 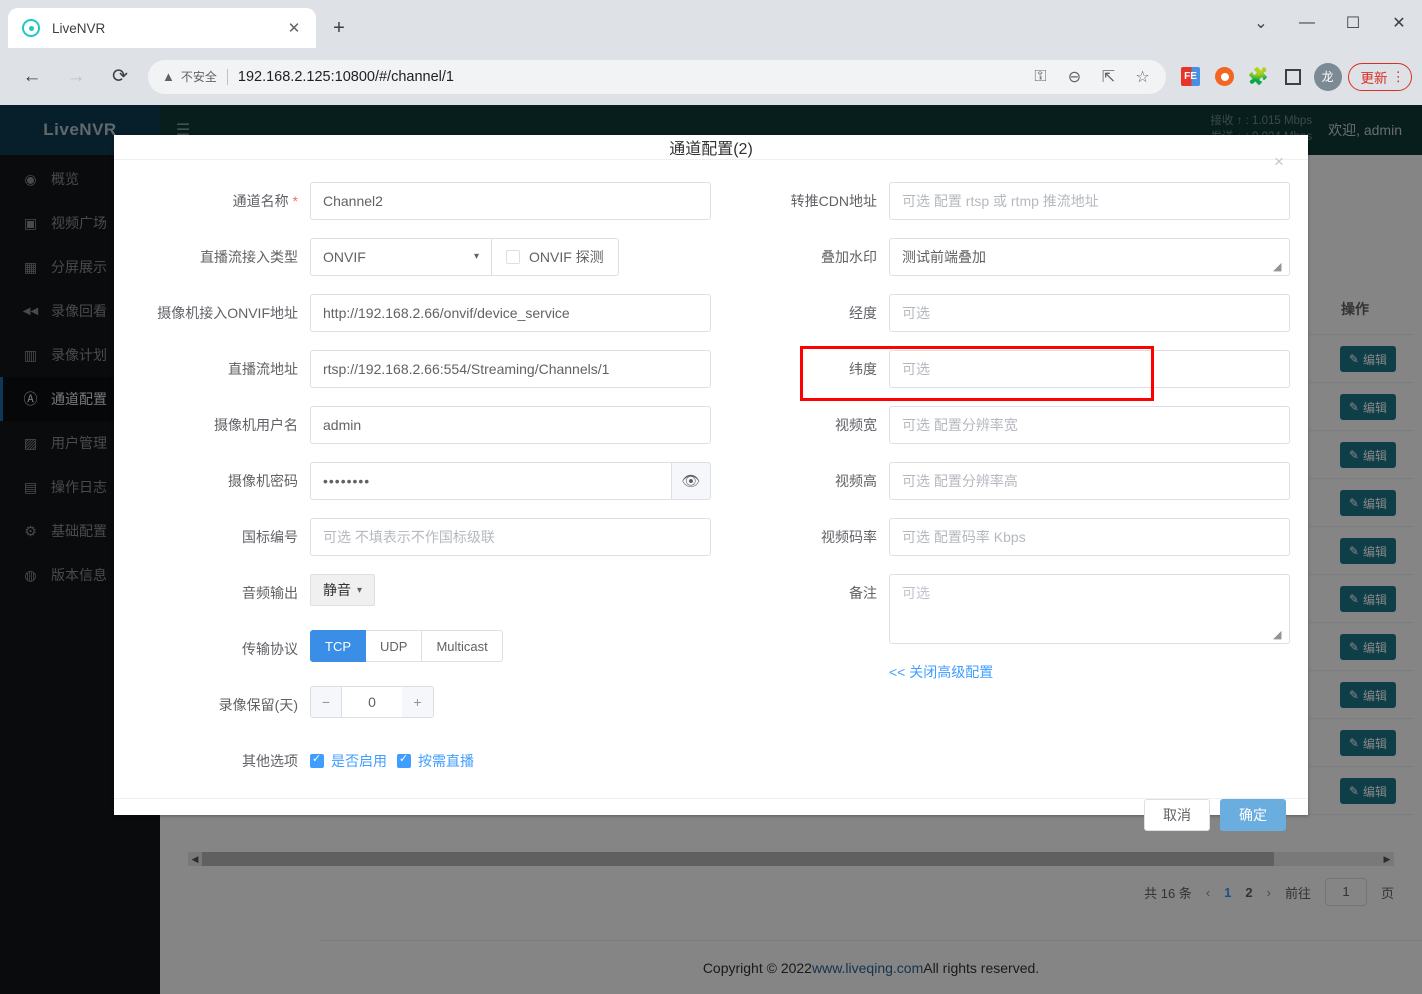 I want to click on tab-strip: LiveNVR ✕ + ⌄ — ☐ ✕, so click(x=711, y=24).